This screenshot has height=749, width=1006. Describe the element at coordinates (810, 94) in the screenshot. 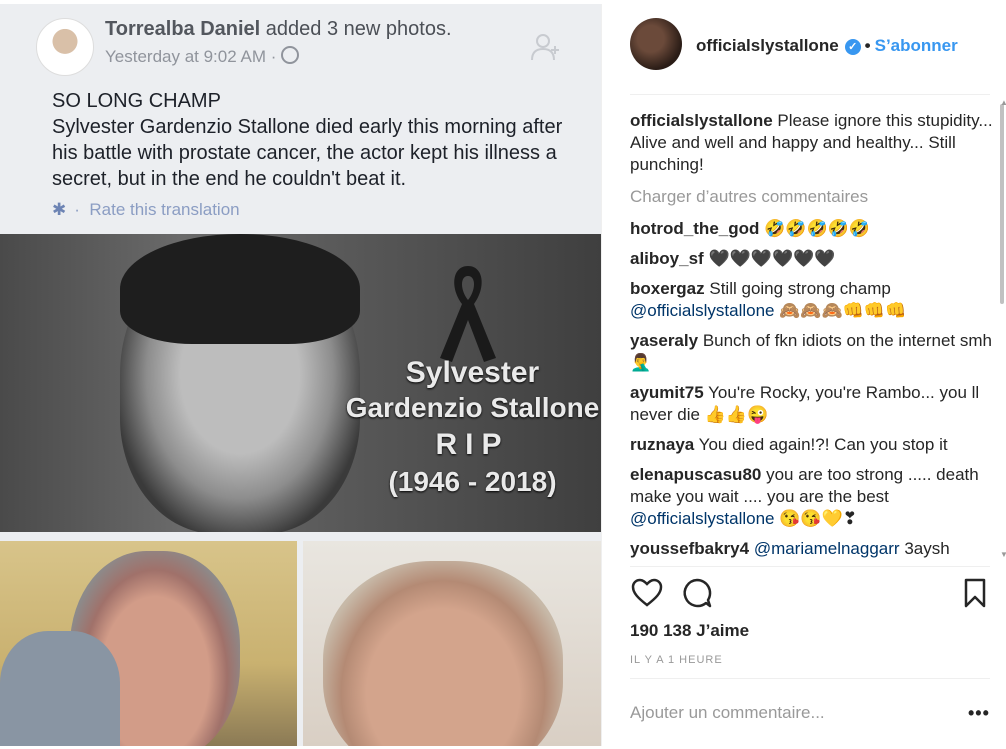

I see `header-divider` at that location.